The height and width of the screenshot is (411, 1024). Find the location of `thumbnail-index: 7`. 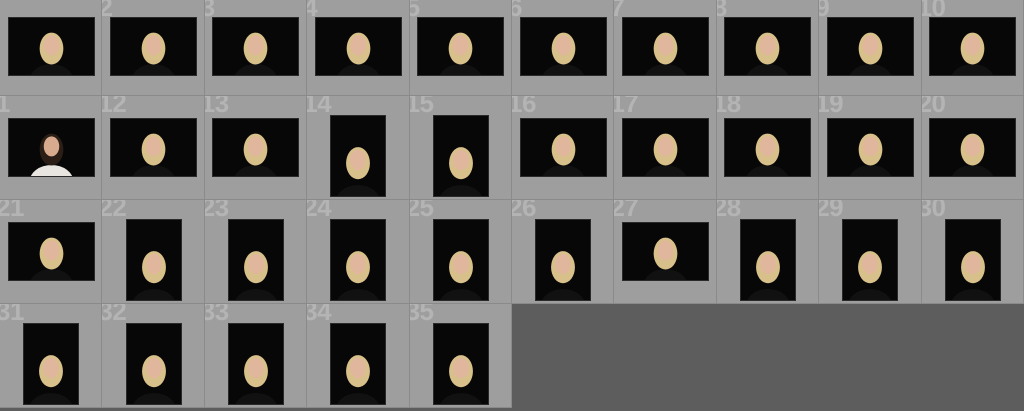

thumbnail-index: 7 is located at coordinates (619, 10).